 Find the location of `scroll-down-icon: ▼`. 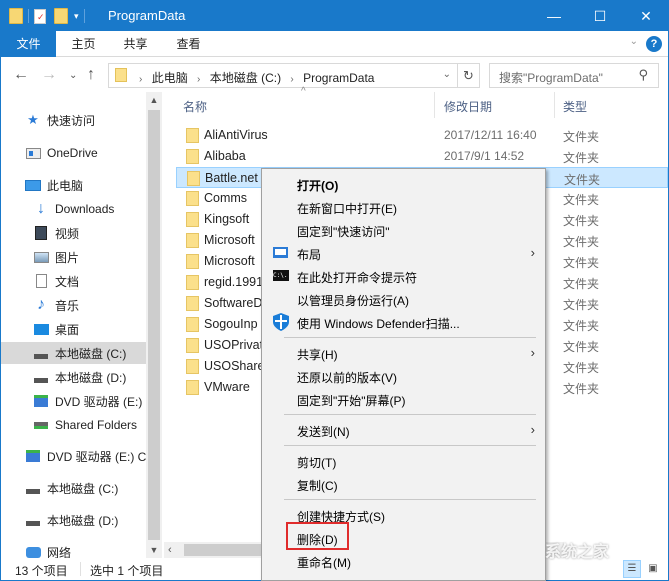

scroll-down-icon: ▼ is located at coordinates (154, 550).